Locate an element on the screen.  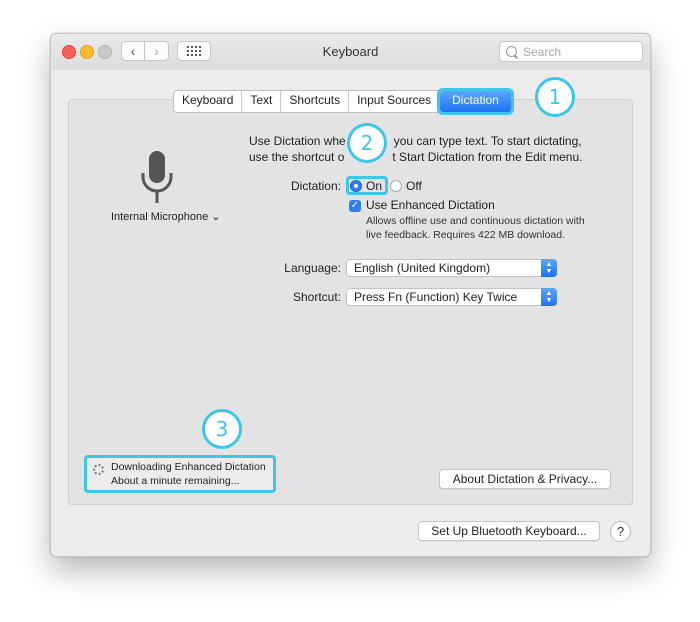
shortcut-popup: Press Fn (Function) Key Twice ▲ ▼ is located at coordinates (451, 297).